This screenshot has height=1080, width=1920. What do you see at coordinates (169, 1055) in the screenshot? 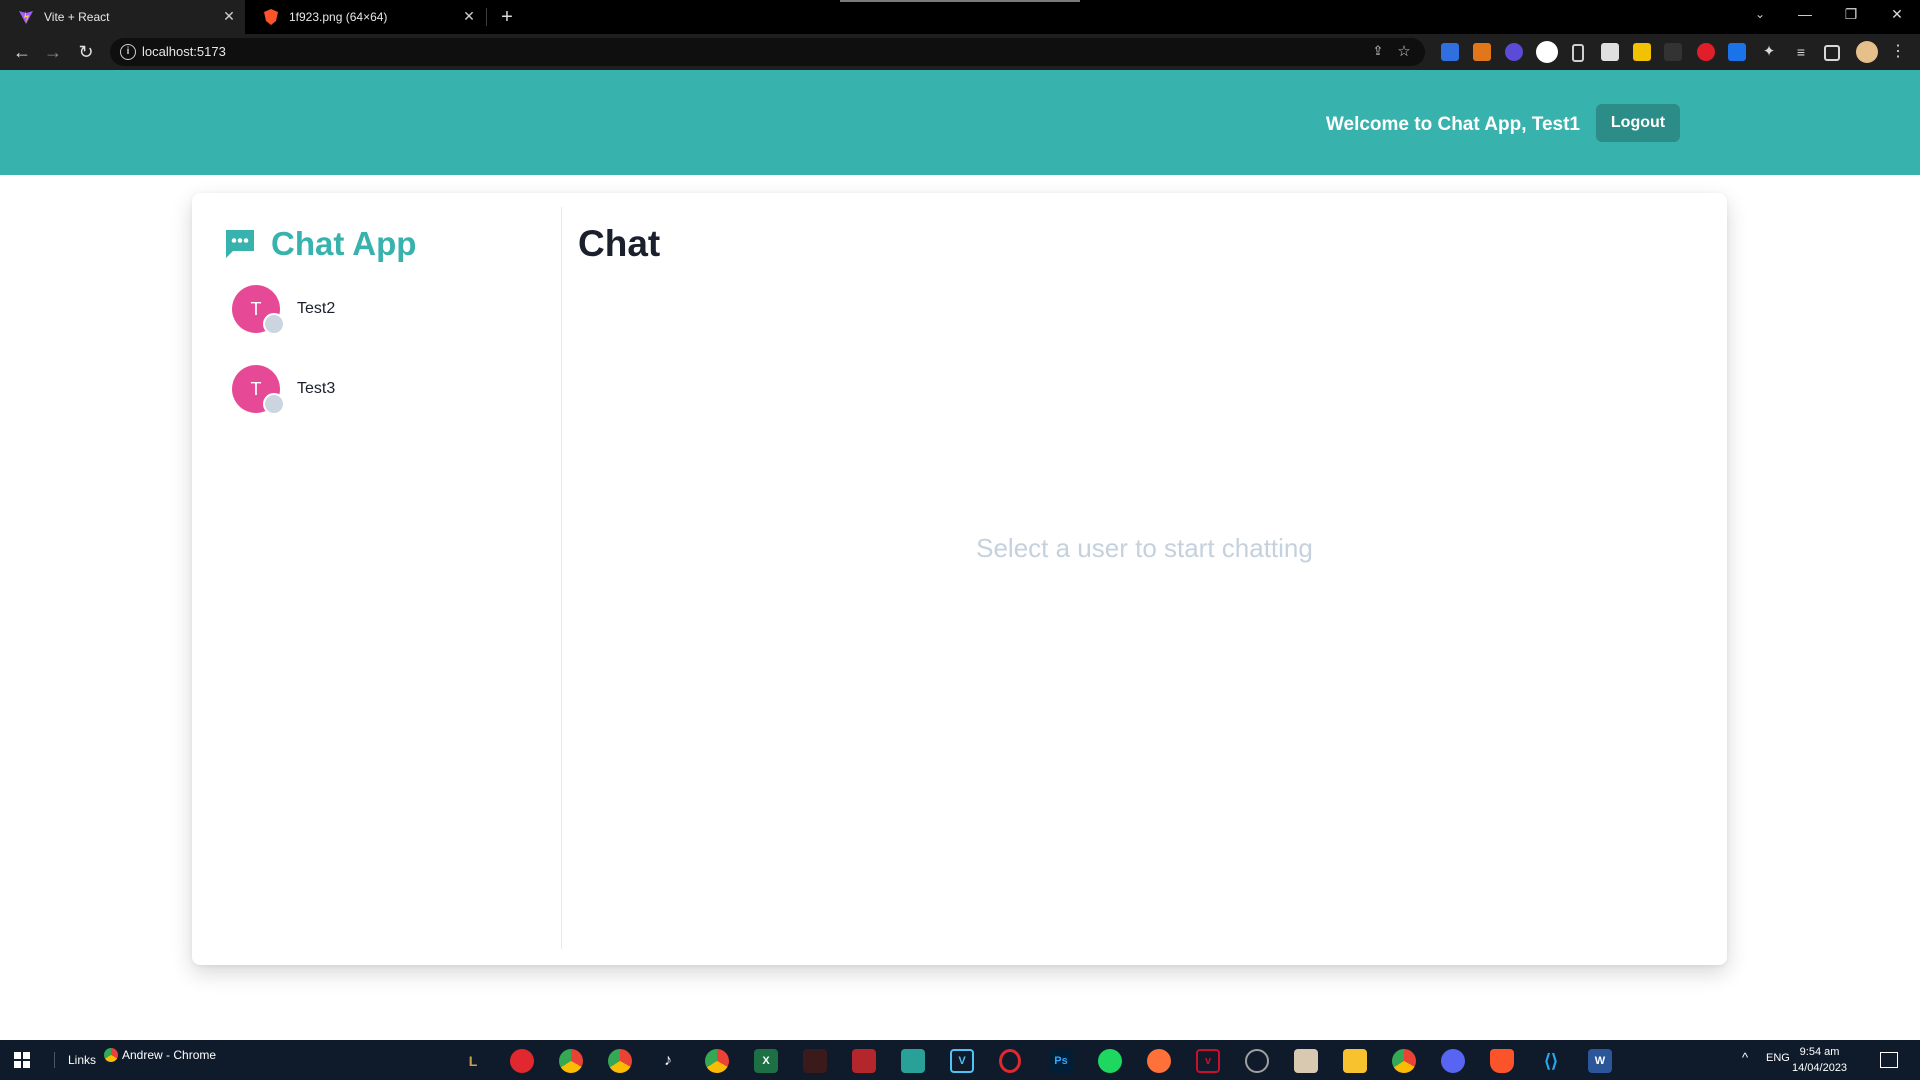
I see `window-title: Andrew - Chrome` at bounding box center [169, 1055].